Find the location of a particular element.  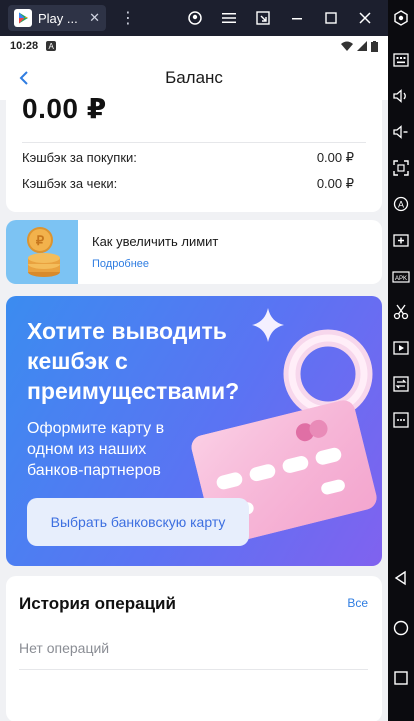

recent-nav-icon is located at coordinates (401, 678).